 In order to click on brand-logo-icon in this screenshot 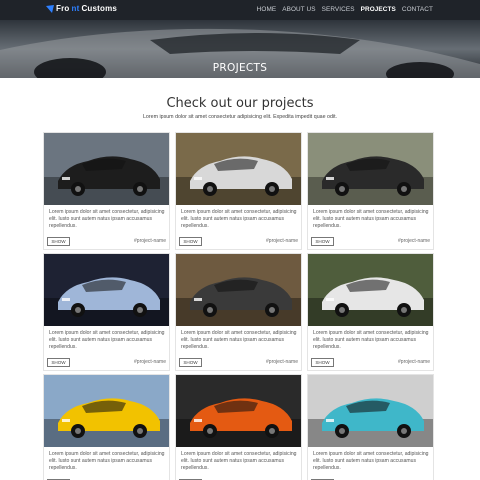, I will do `click(50, 8)`.